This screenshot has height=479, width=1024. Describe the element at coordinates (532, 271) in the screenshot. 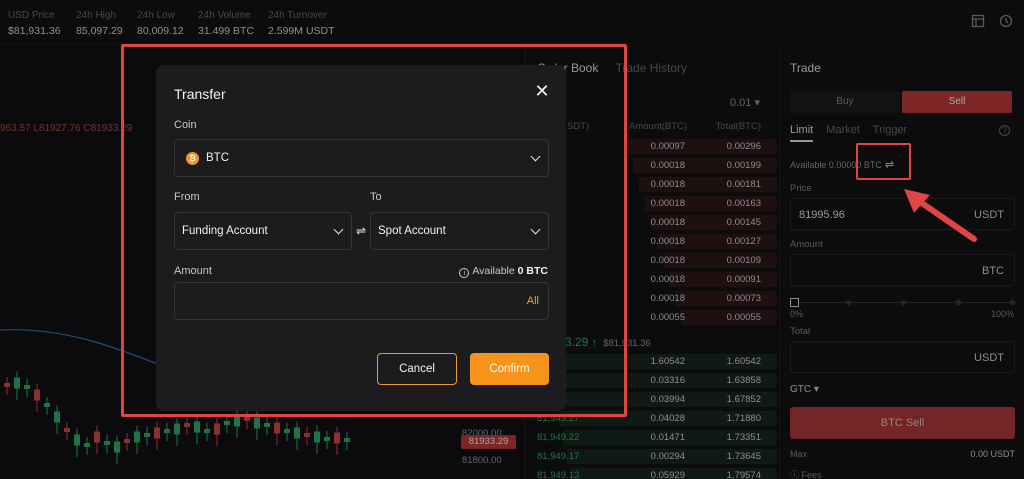

I see `available-value: 0 BTC` at that location.